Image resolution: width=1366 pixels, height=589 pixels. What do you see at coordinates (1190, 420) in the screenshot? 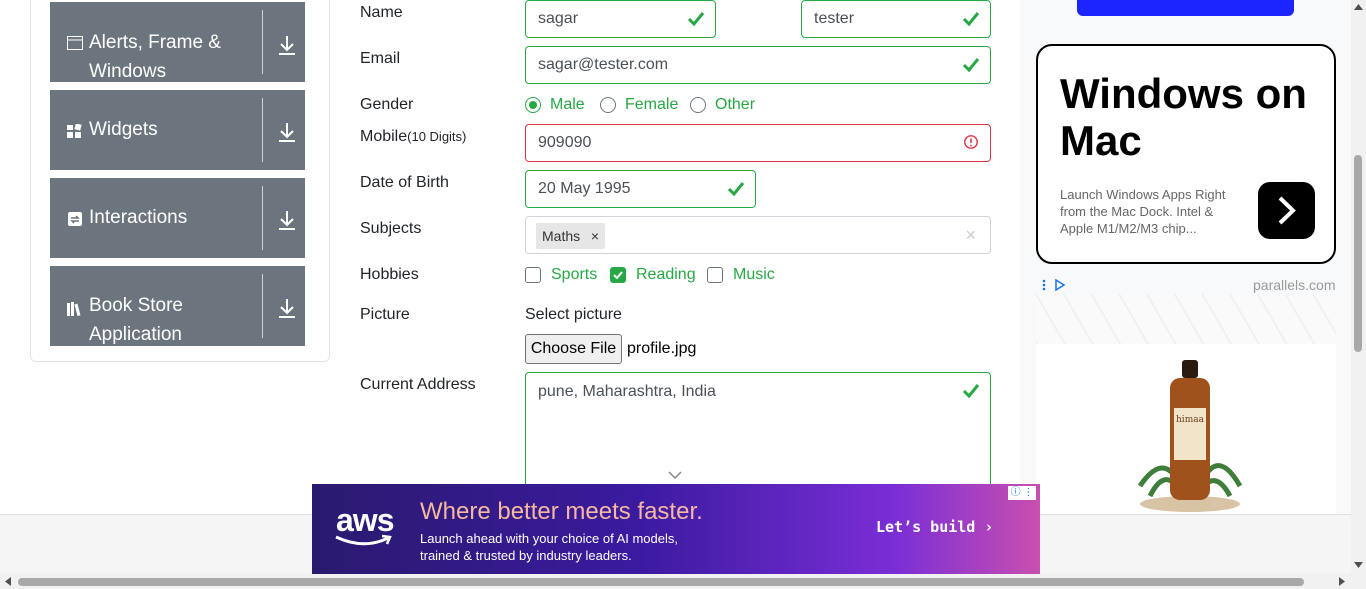
I see `svg-text: himaa` at bounding box center [1190, 420].